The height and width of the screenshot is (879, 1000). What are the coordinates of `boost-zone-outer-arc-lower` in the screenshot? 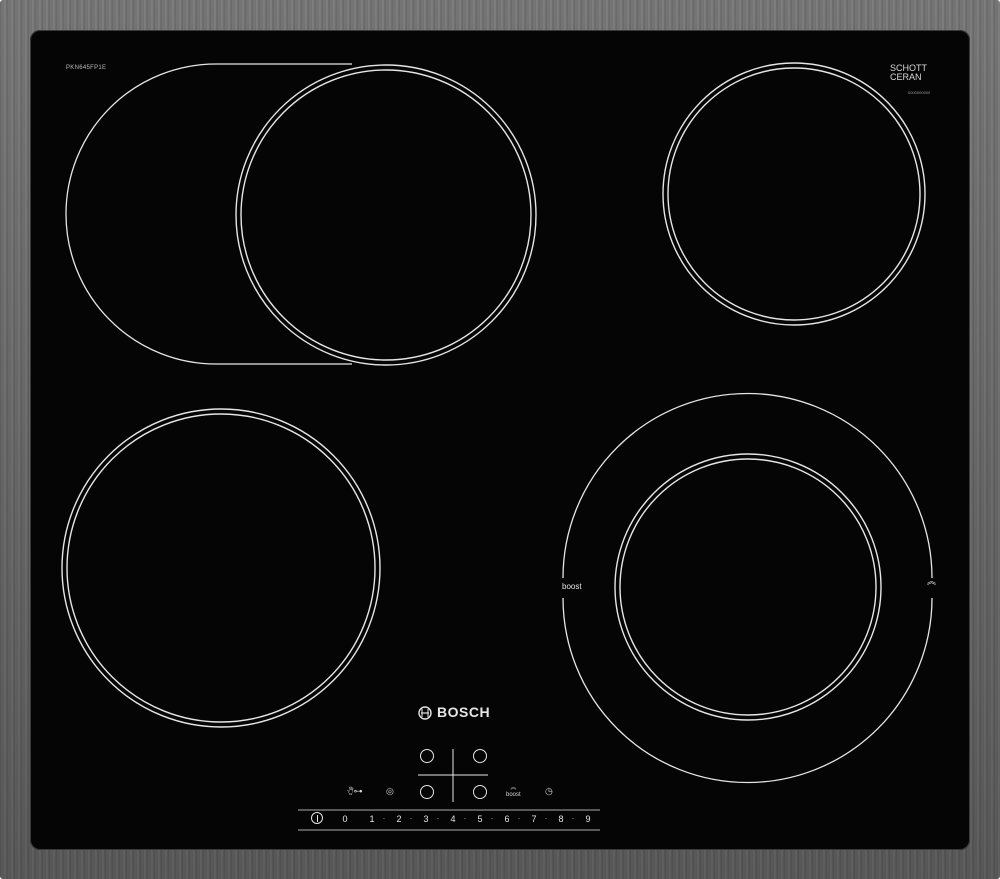 It's located at (747, 690).